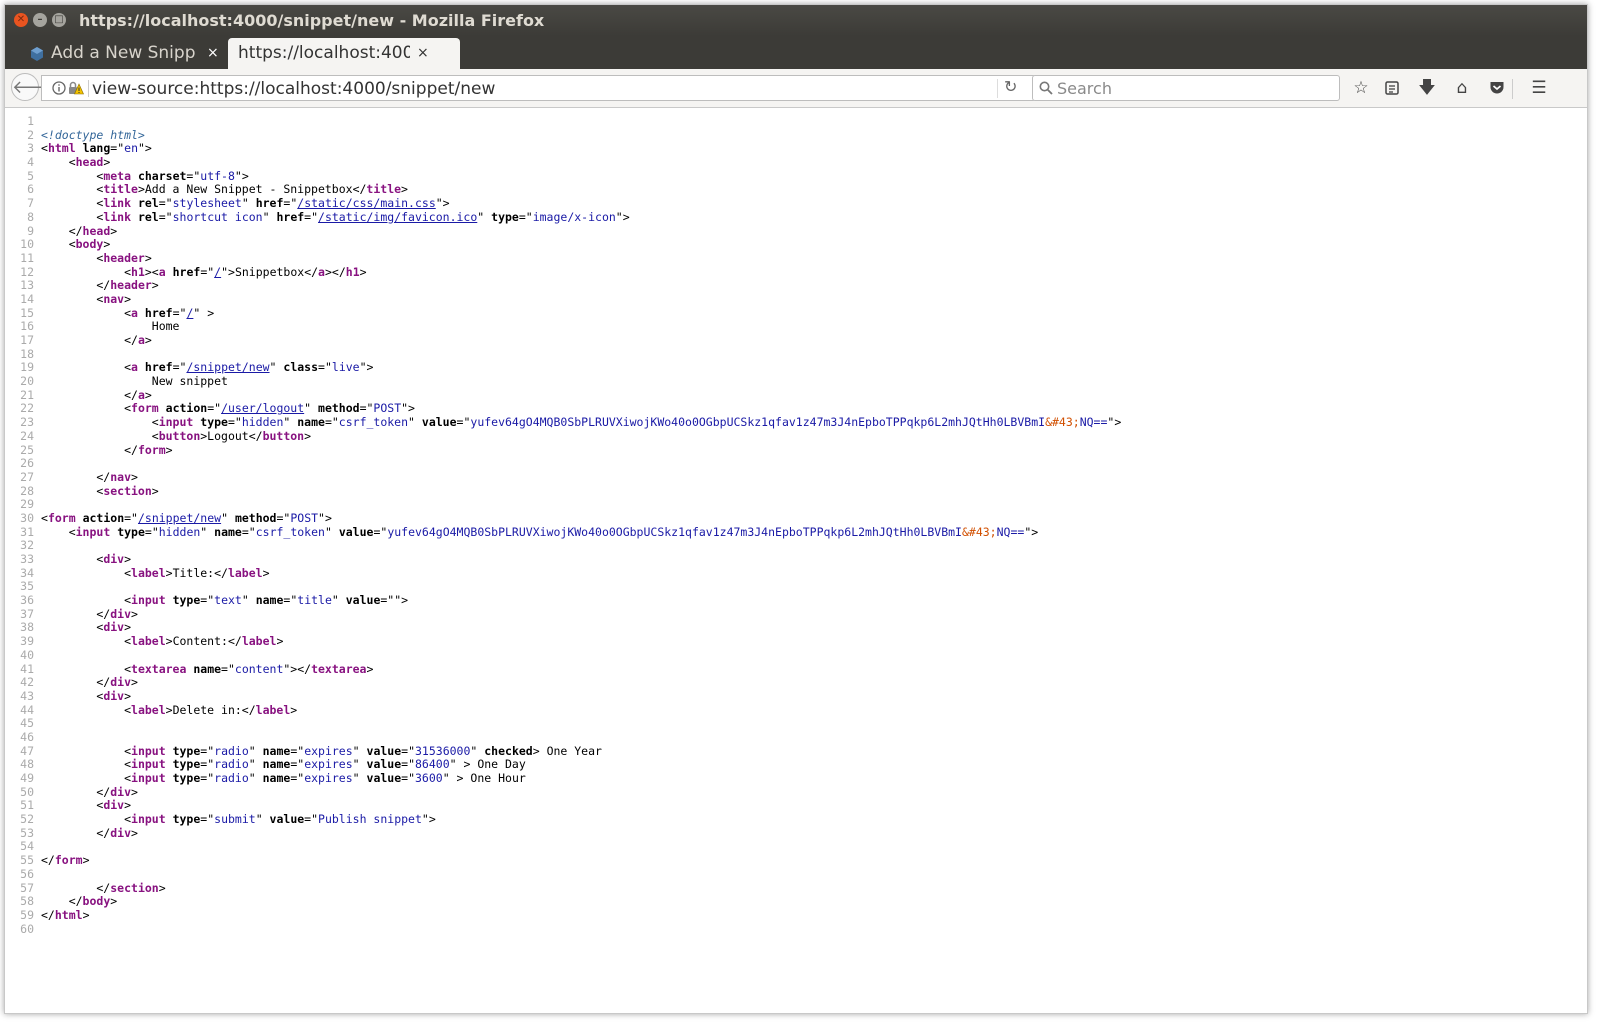 Image resolution: width=1597 pixels, height=1022 pixels. I want to click on attr-value: content, so click(259, 668).